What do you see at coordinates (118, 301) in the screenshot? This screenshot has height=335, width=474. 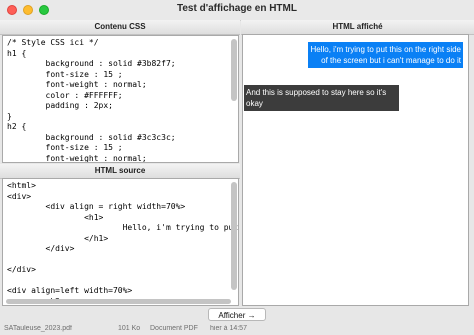 I see `source-editor-horizontal-scrollbar` at bounding box center [118, 301].